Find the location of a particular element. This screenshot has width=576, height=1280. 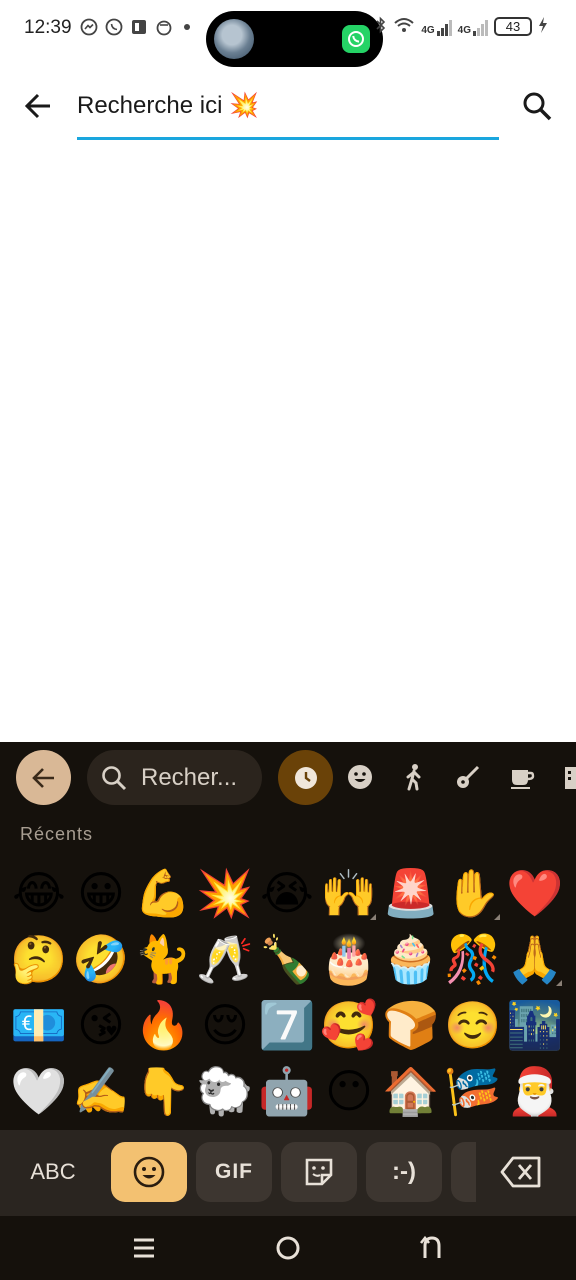

home-button is located at coordinates (288, 1248).